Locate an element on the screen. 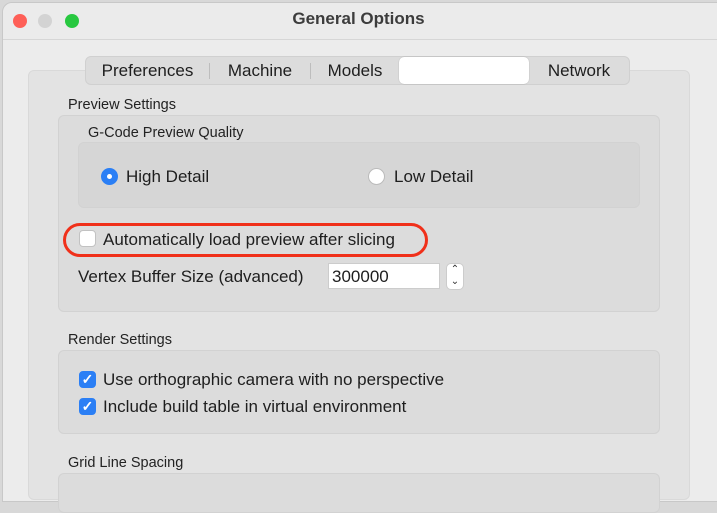  preview-settings-heading: Preview Settings is located at coordinates (122, 105).